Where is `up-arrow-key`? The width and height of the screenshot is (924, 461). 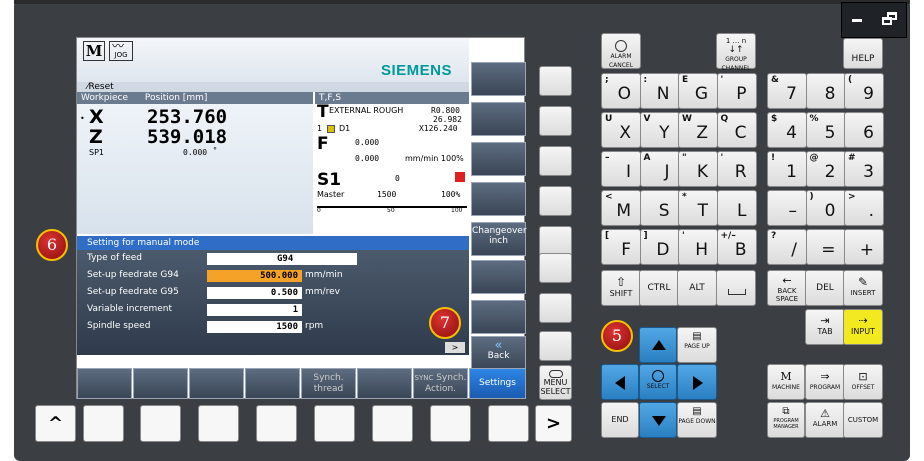 up-arrow-key is located at coordinates (658, 345).